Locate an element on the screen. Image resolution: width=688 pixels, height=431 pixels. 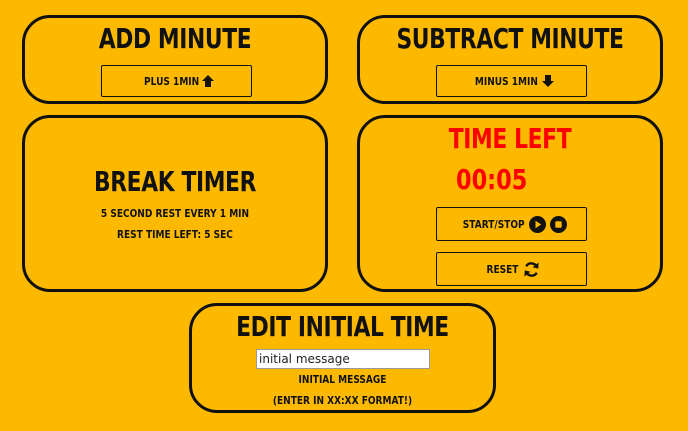
time-left-title: Time Left is located at coordinates (510, 138).